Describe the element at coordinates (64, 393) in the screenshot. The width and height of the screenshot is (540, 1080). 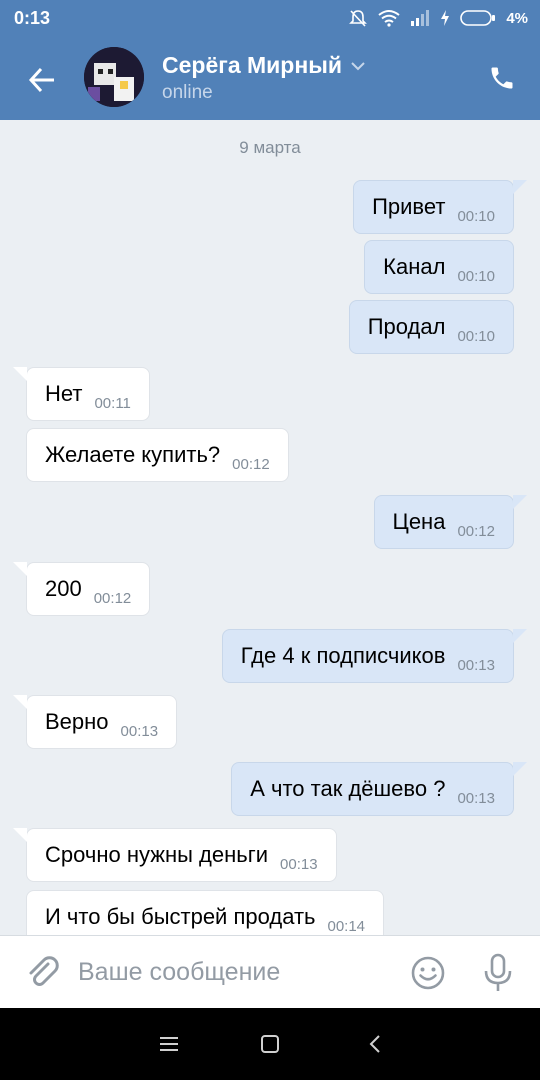
I see `message-text: Нет` at that location.